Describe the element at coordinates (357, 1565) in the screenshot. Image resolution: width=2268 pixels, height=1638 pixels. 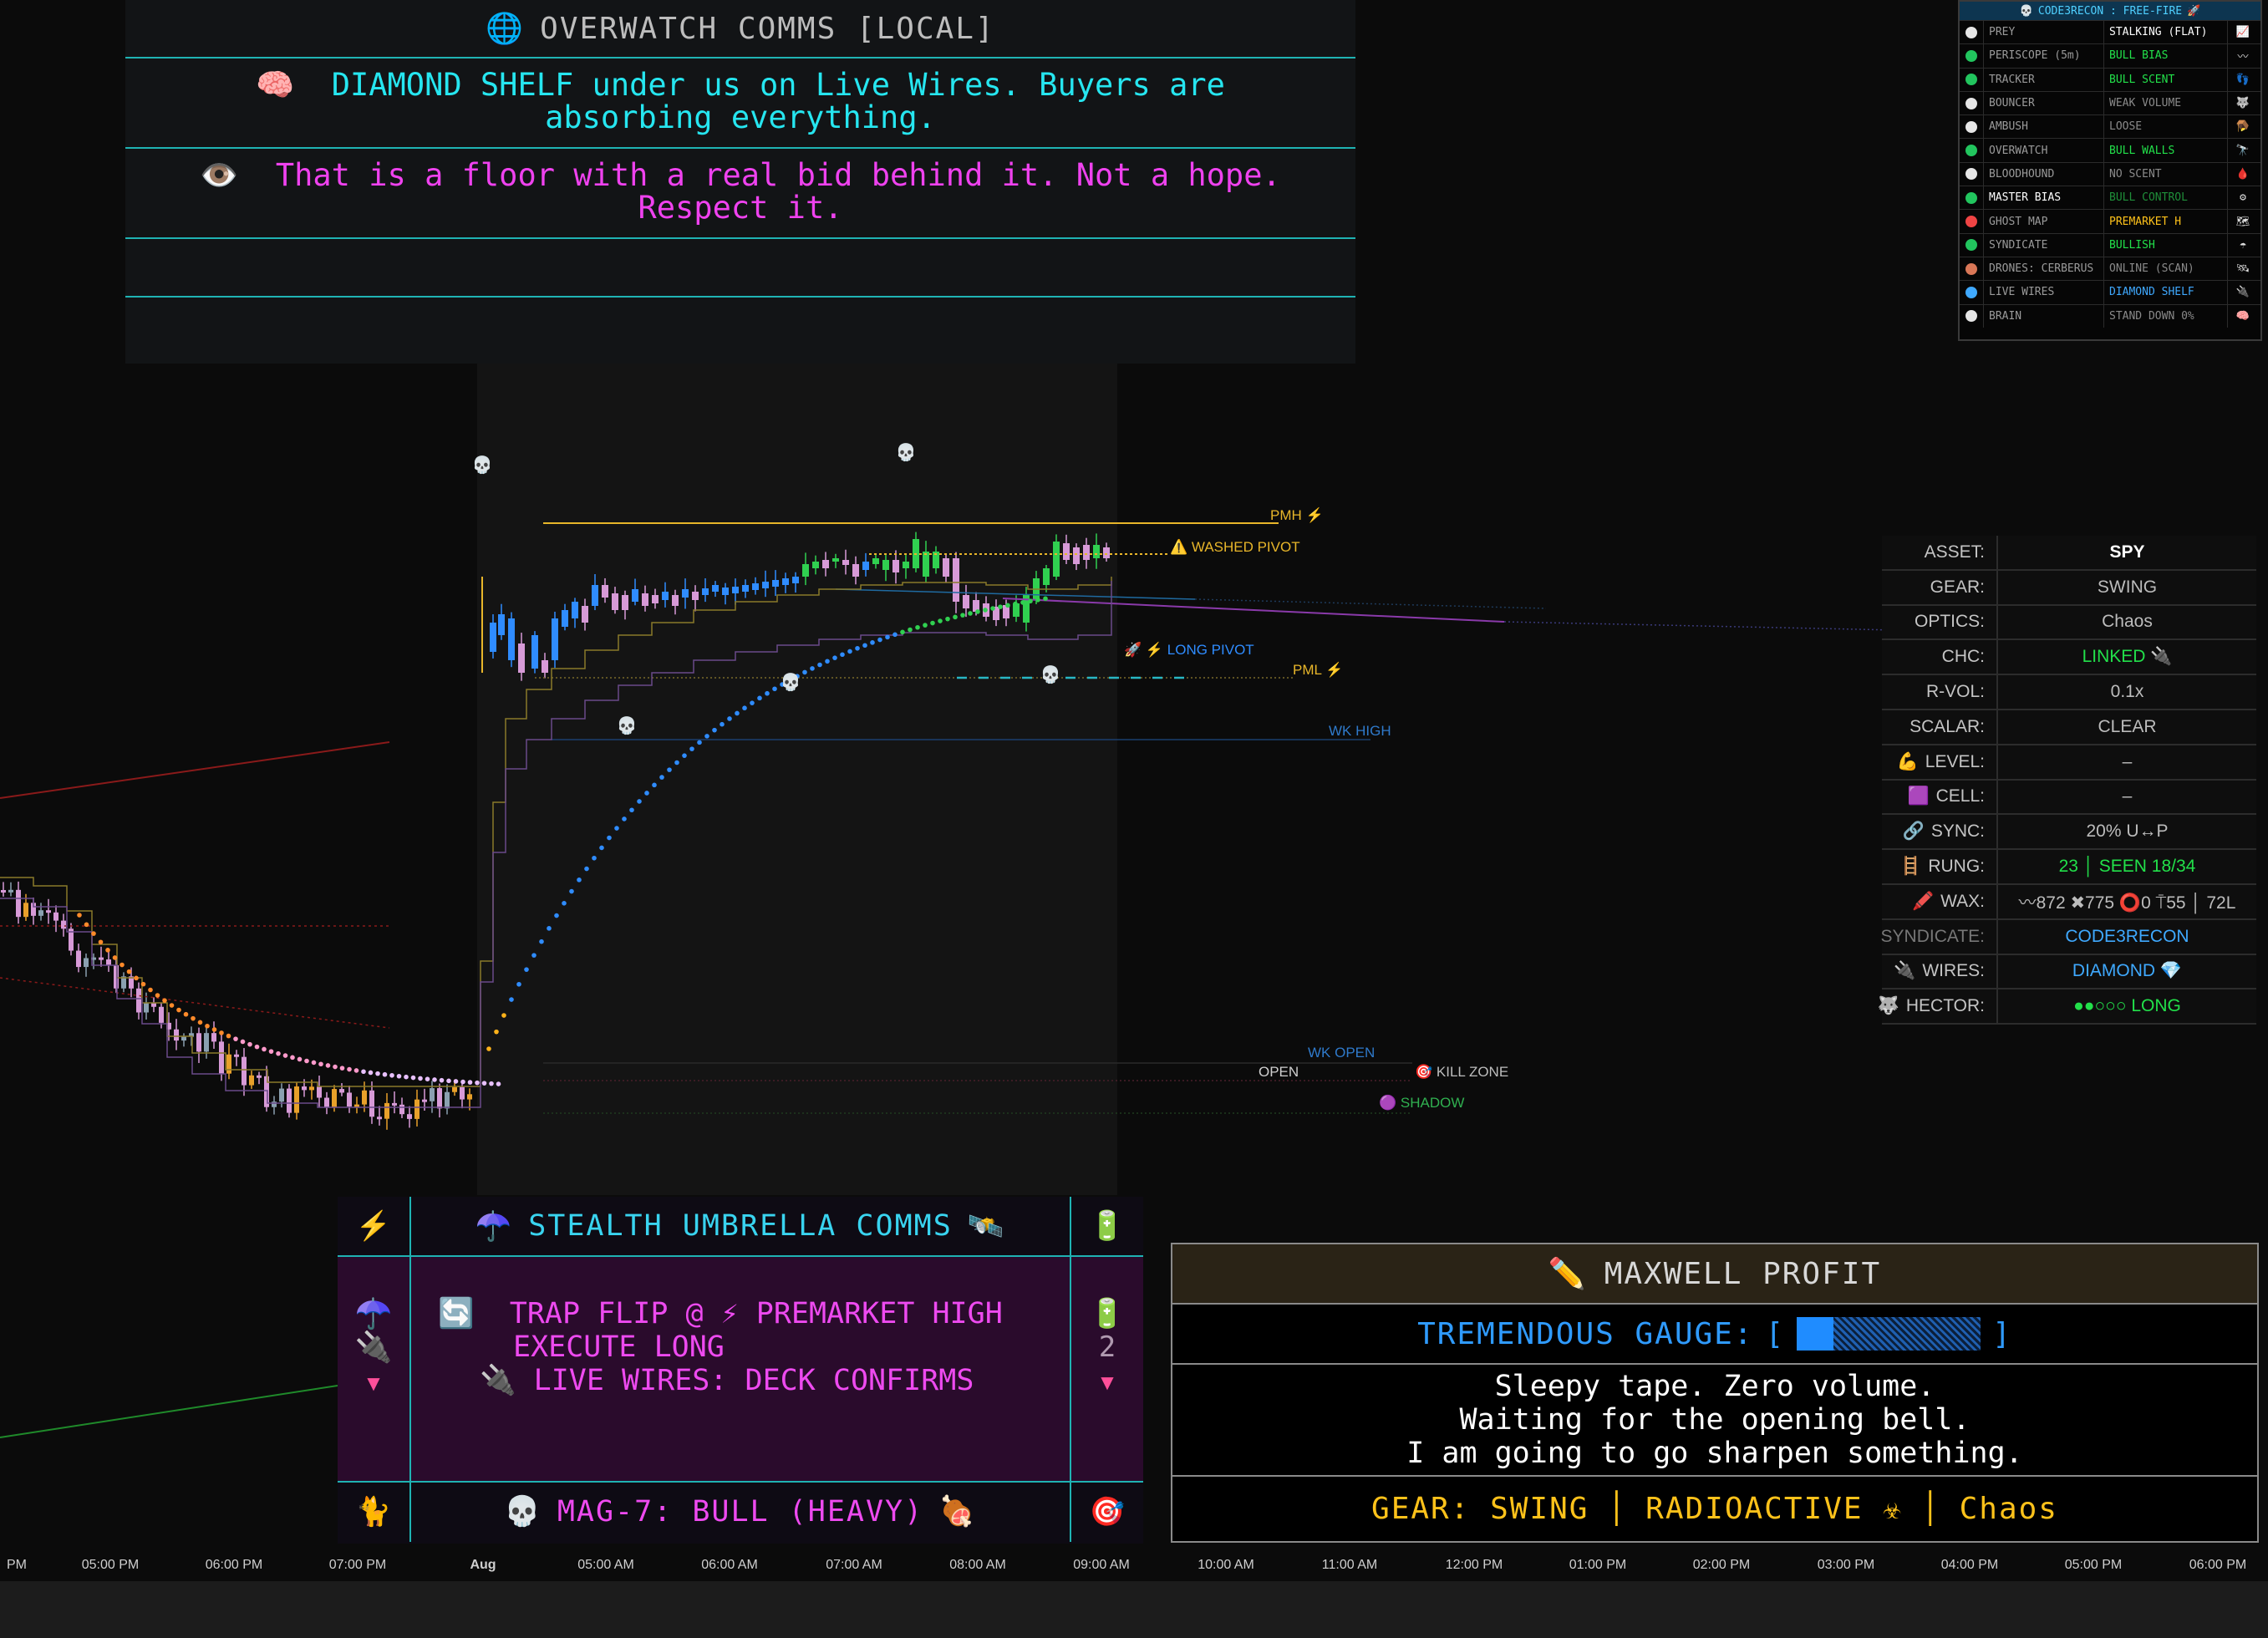
I see `time-tick: 07:00 PM` at that location.